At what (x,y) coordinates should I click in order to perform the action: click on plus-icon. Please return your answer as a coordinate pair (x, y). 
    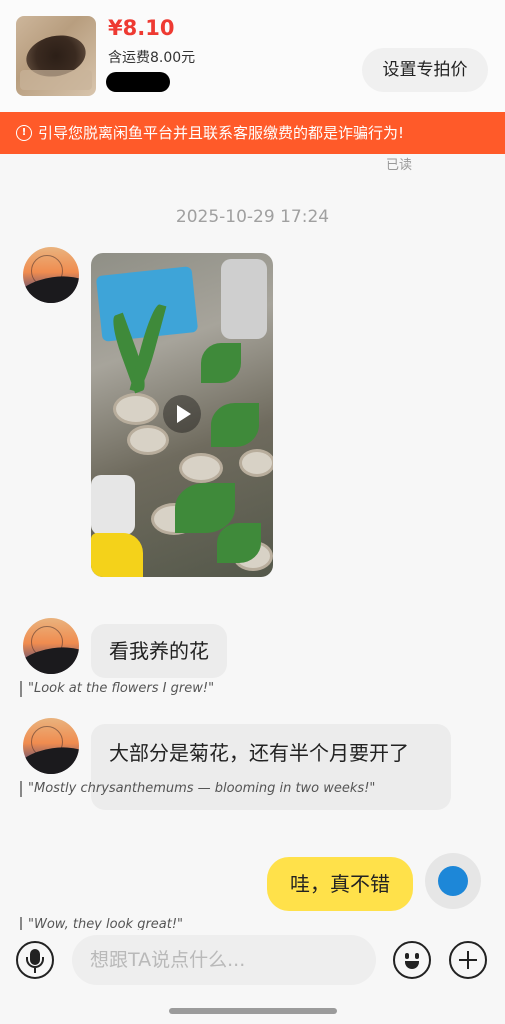
    Looking at the image, I should click on (468, 960).